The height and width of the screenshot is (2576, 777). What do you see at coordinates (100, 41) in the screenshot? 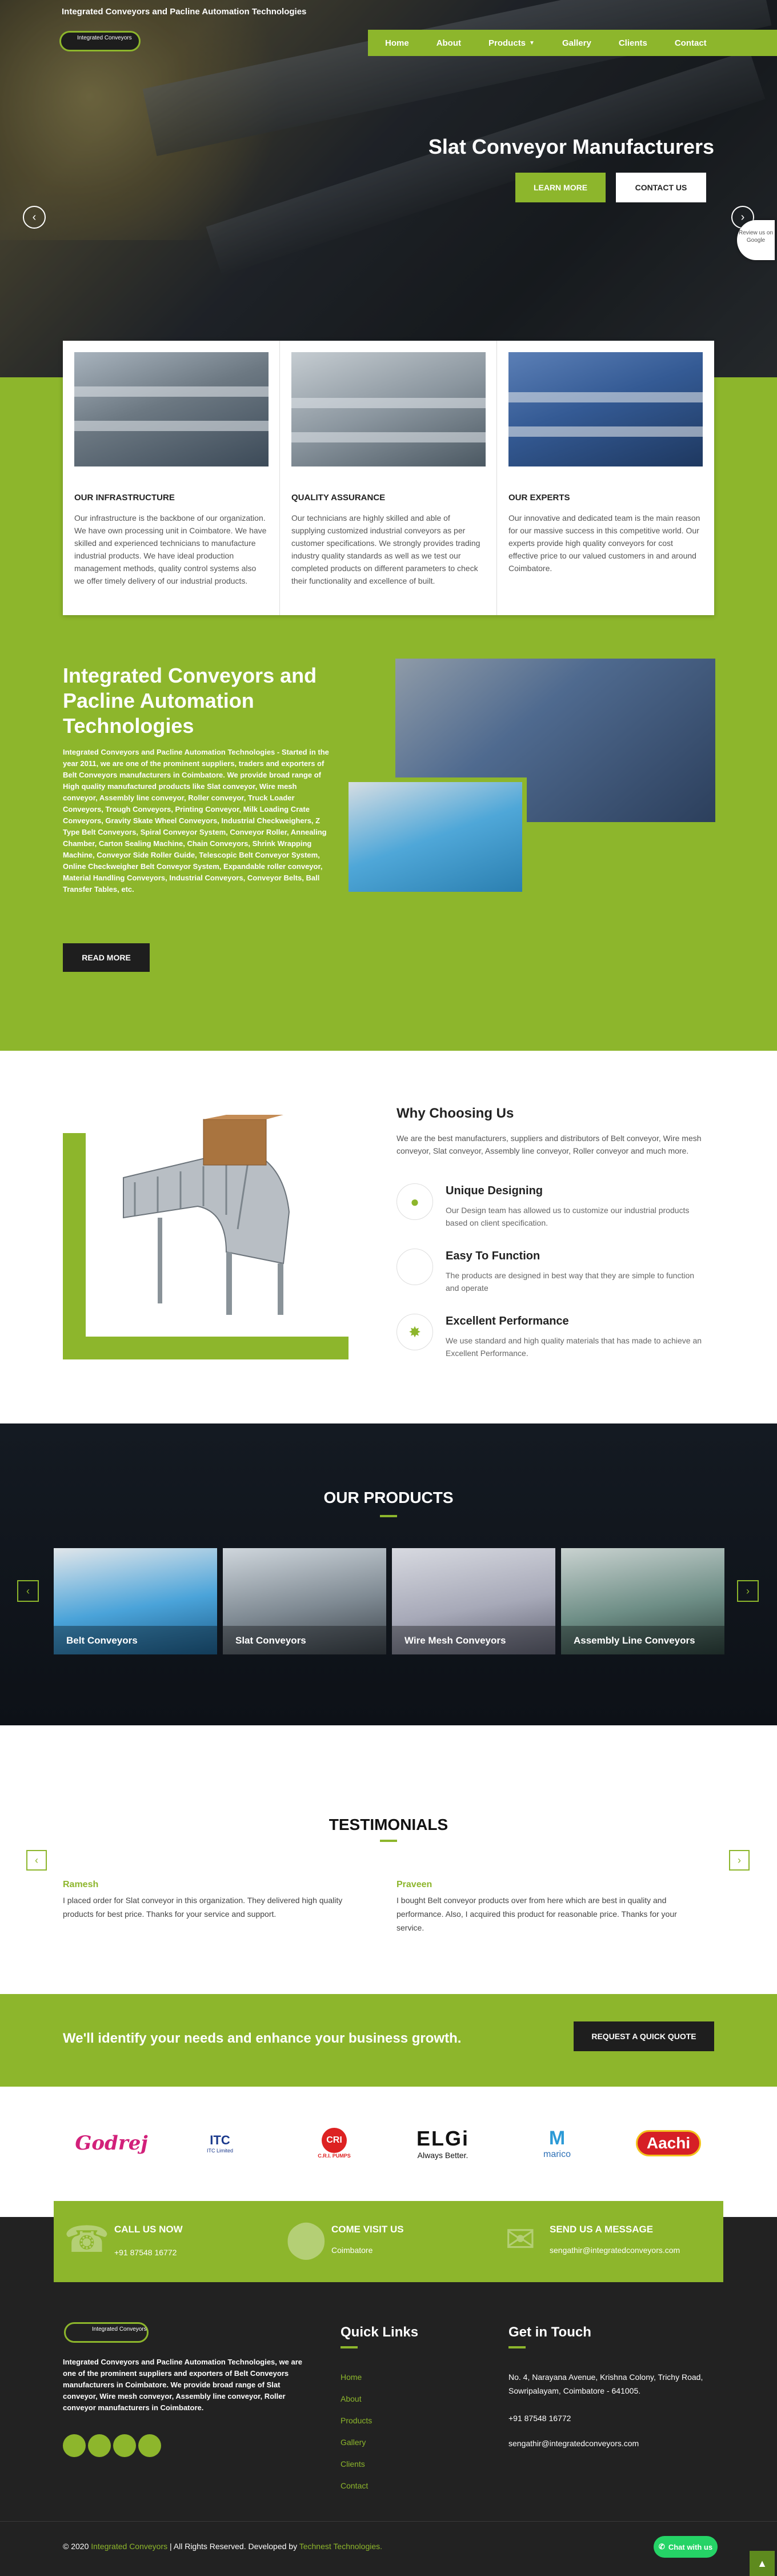
I see `site-logo: Integrated Conveyors` at bounding box center [100, 41].